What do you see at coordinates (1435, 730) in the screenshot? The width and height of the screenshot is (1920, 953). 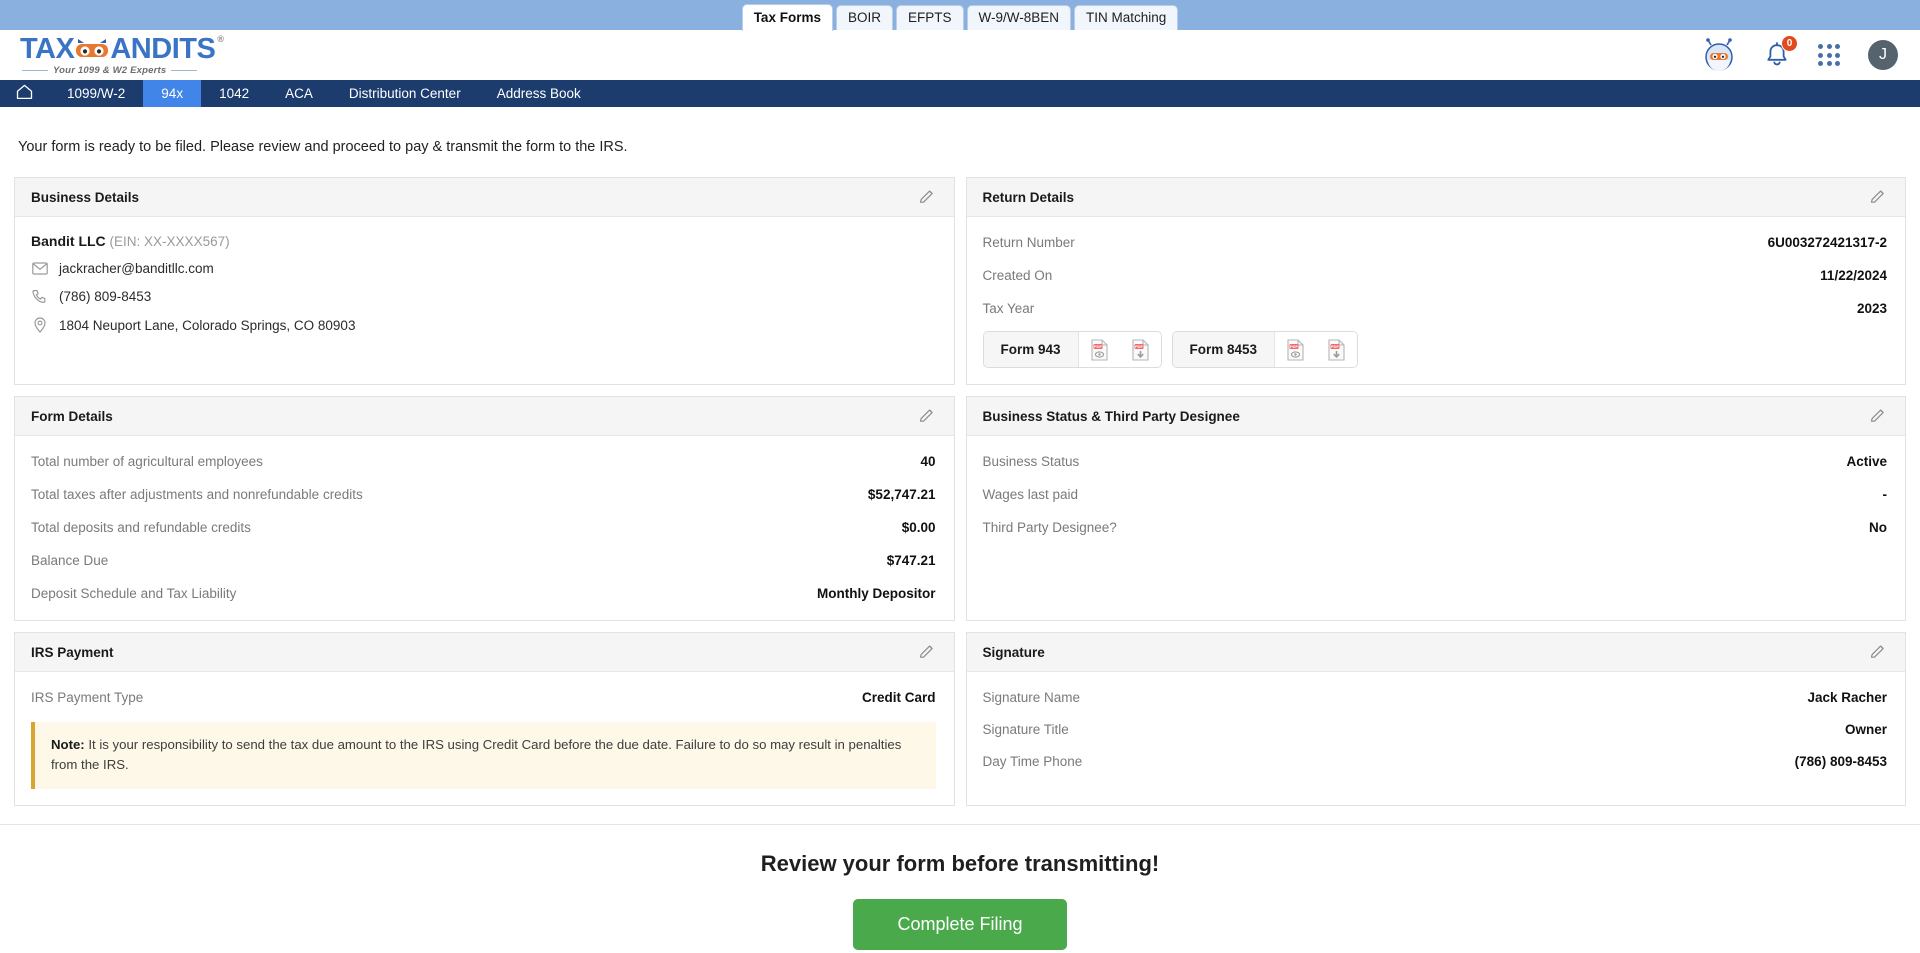 I see `table-row: Signature Title Owner` at bounding box center [1435, 730].